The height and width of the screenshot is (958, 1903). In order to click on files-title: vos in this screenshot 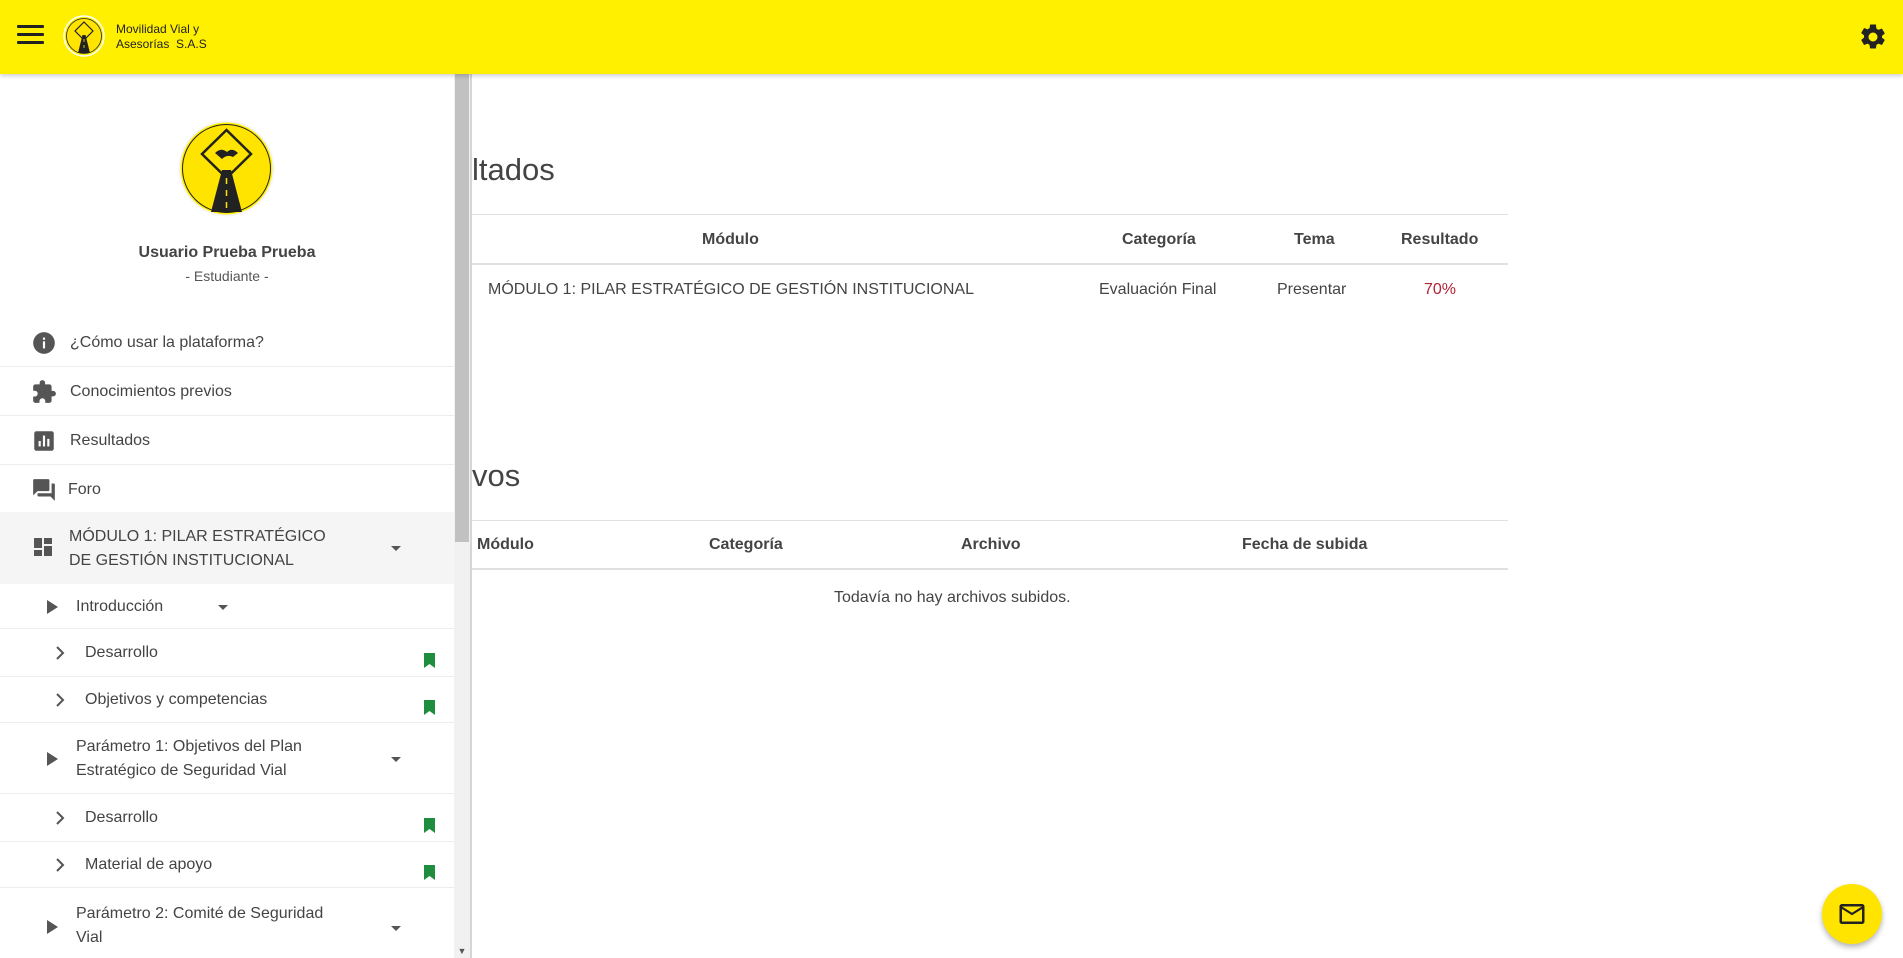, I will do `click(496, 475)`.